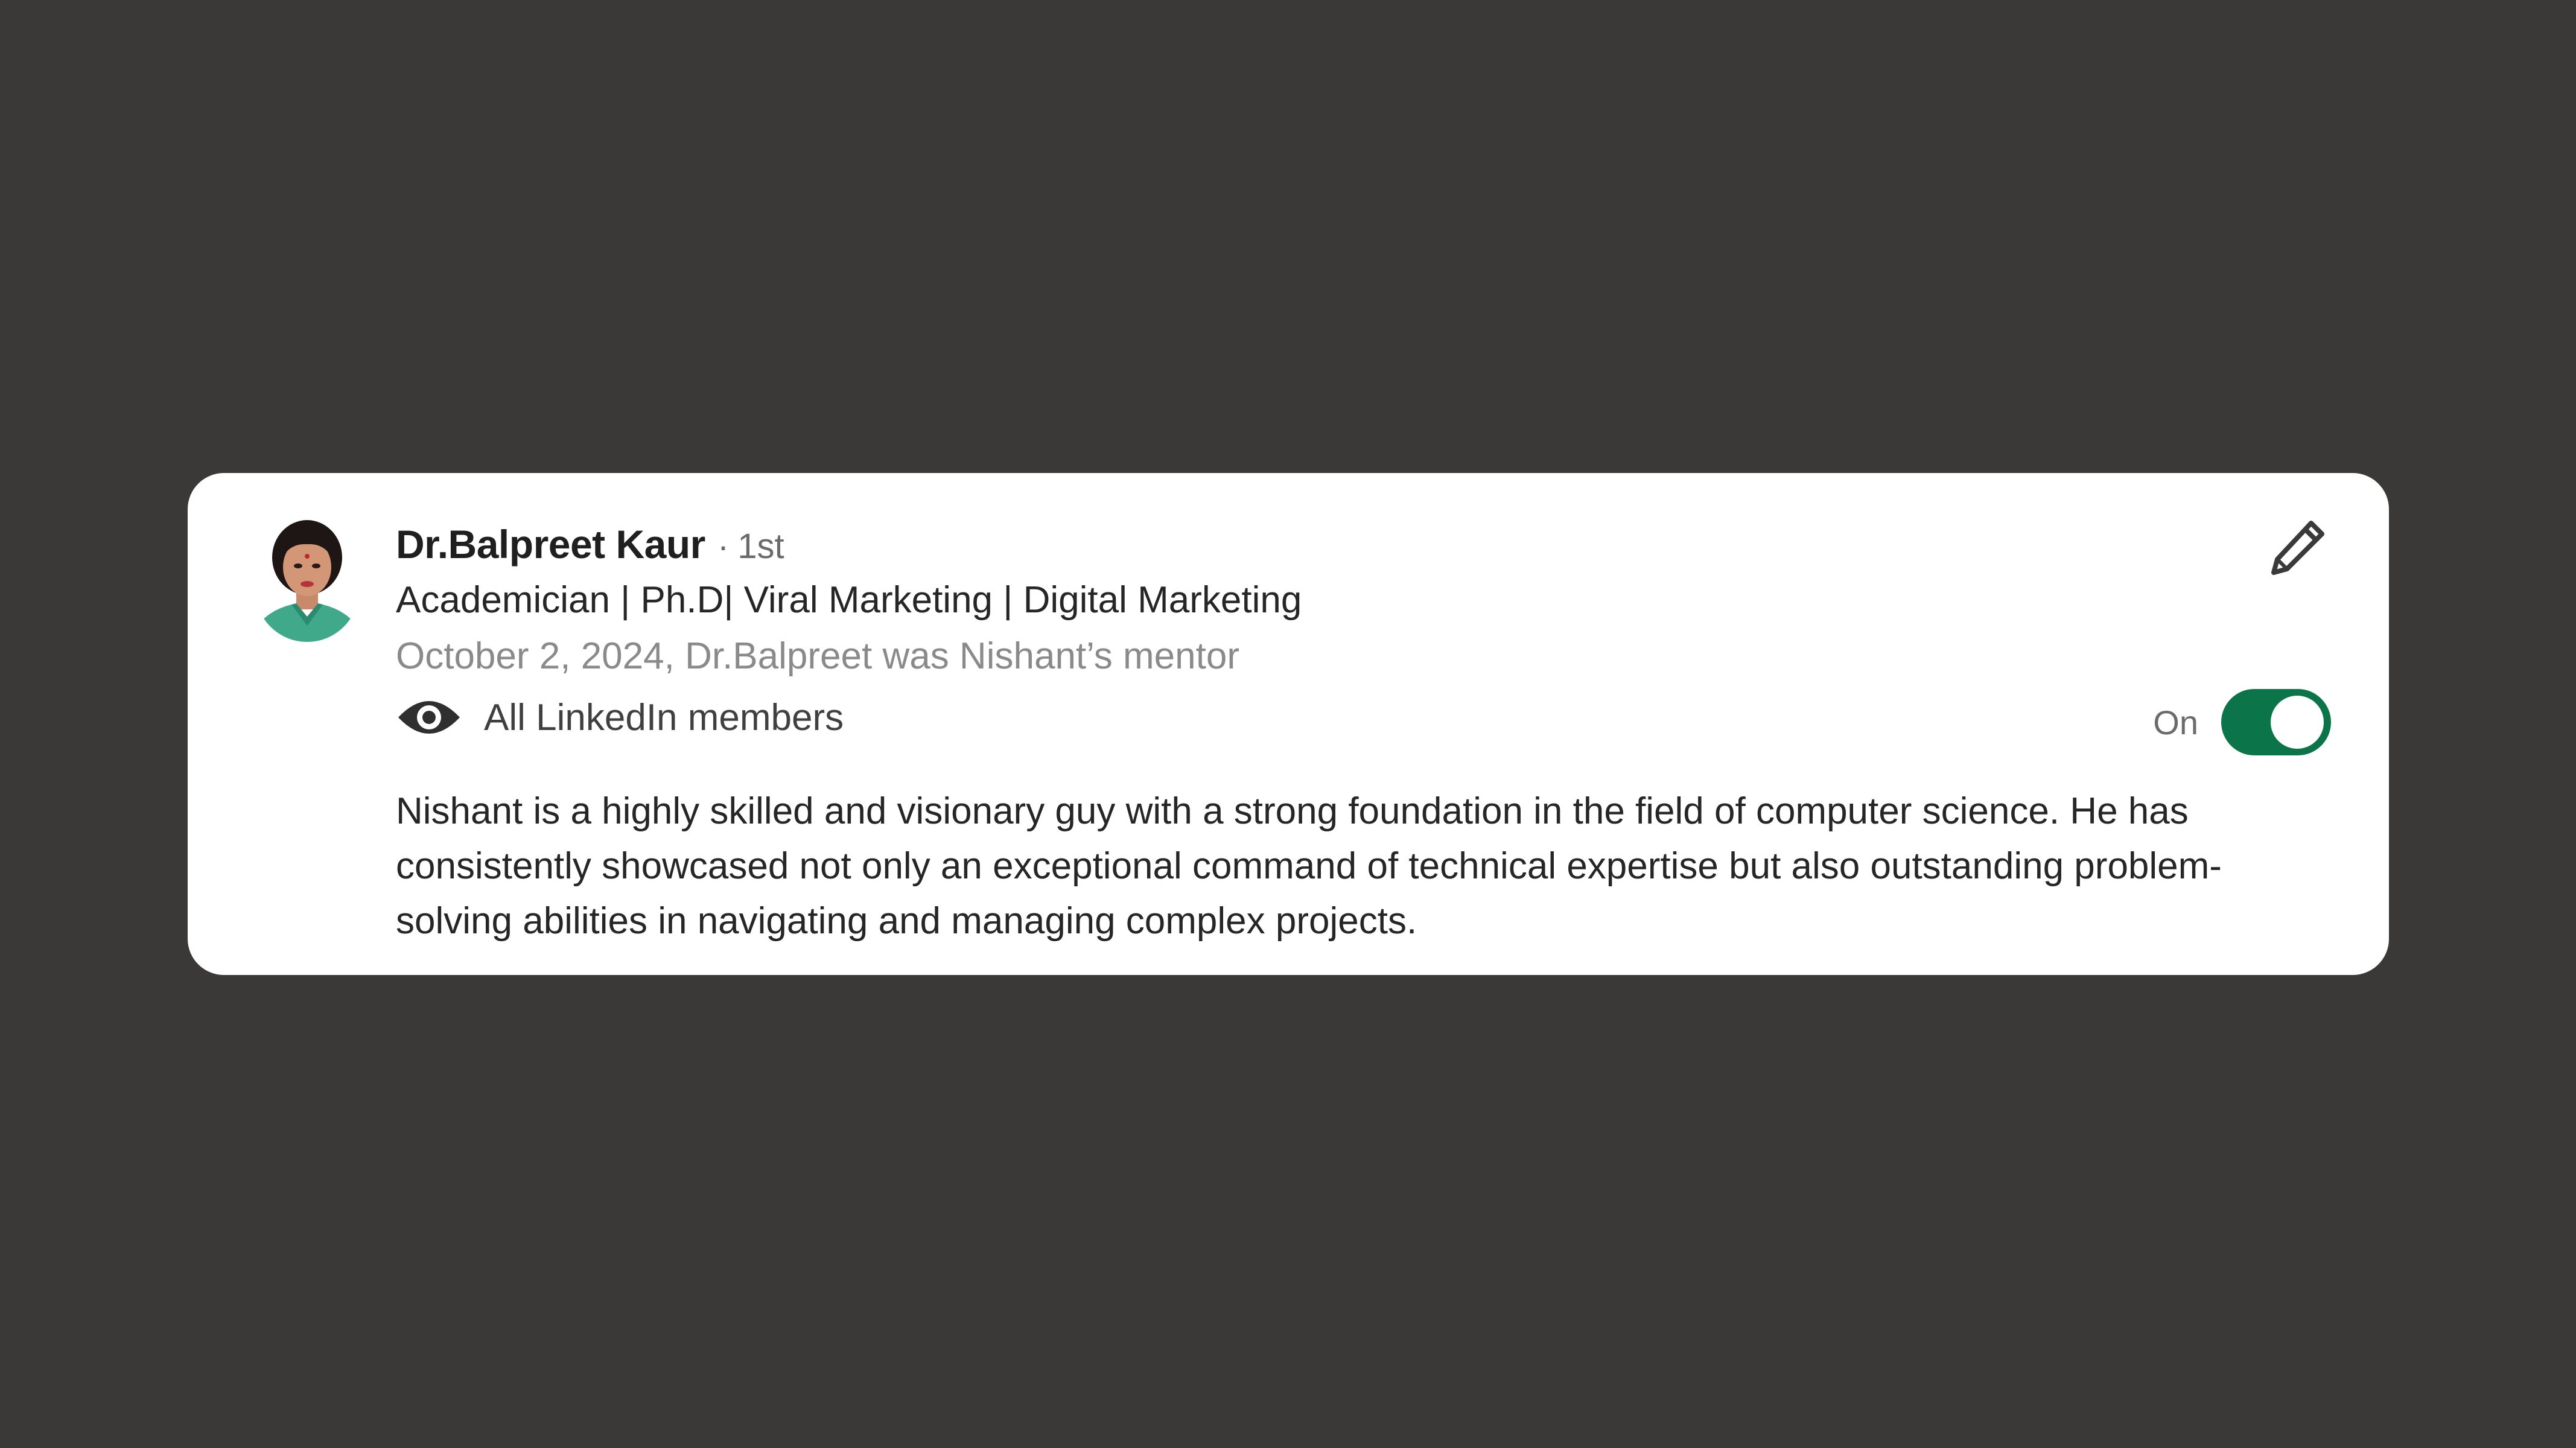  I want to click on visibility-toggle, so click(2276, 722).